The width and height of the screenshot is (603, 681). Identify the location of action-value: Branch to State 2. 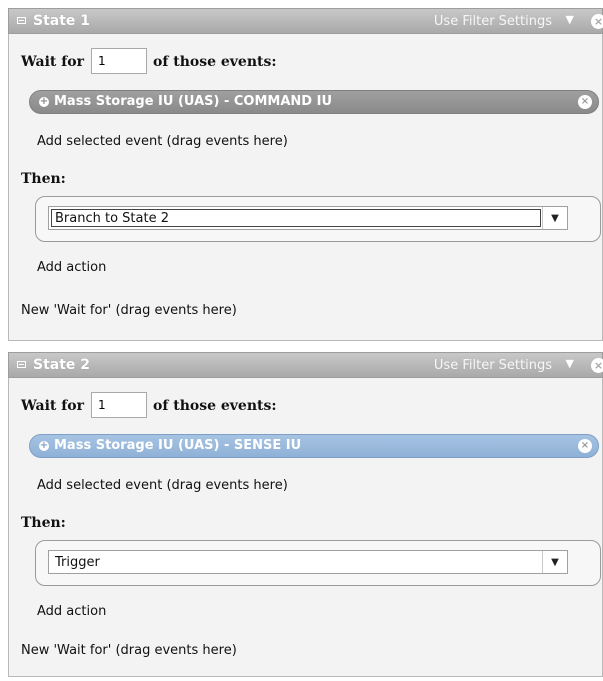
(112, 218).